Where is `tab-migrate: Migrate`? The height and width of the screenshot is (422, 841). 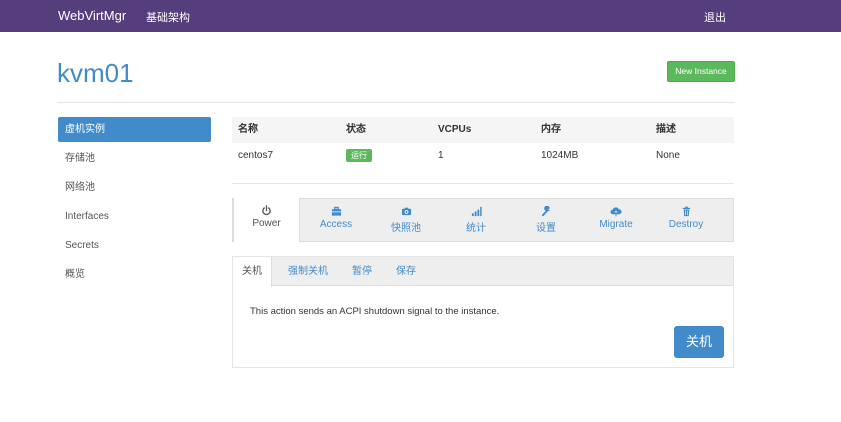
tab-migrate: Migrate is located at coordinates (616, 220).